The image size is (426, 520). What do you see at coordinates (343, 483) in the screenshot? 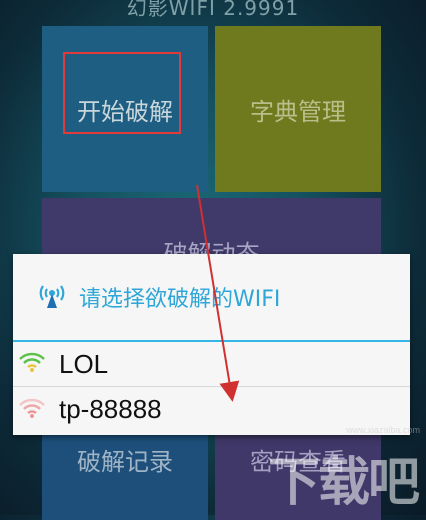
I see `watermark-logo: 下载吧` at bounding box center [343, 483].